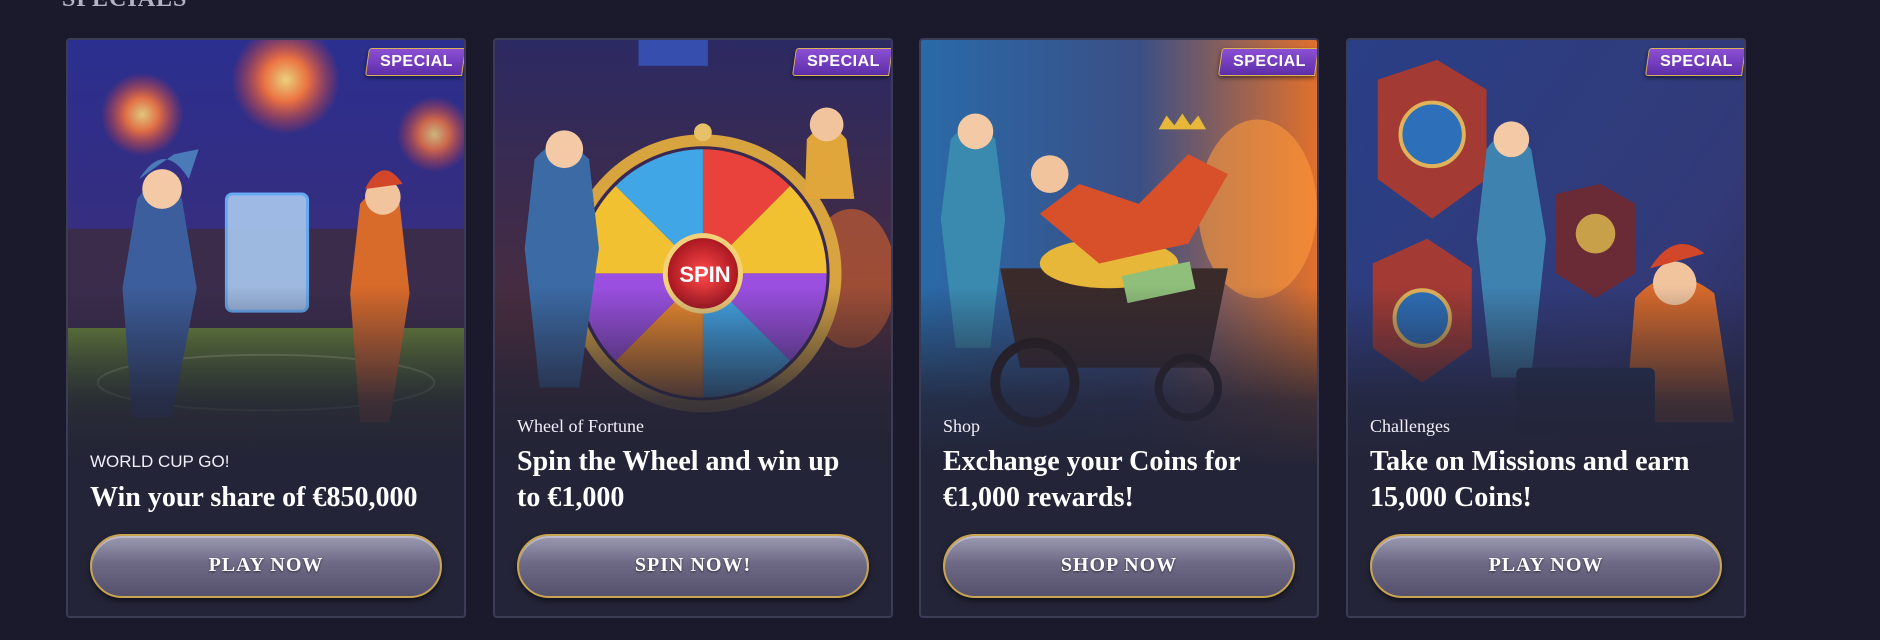 This screenshot has width=1880, height=640. I want to click on card-headline: Win your share of €850,000, so click(254, 497).